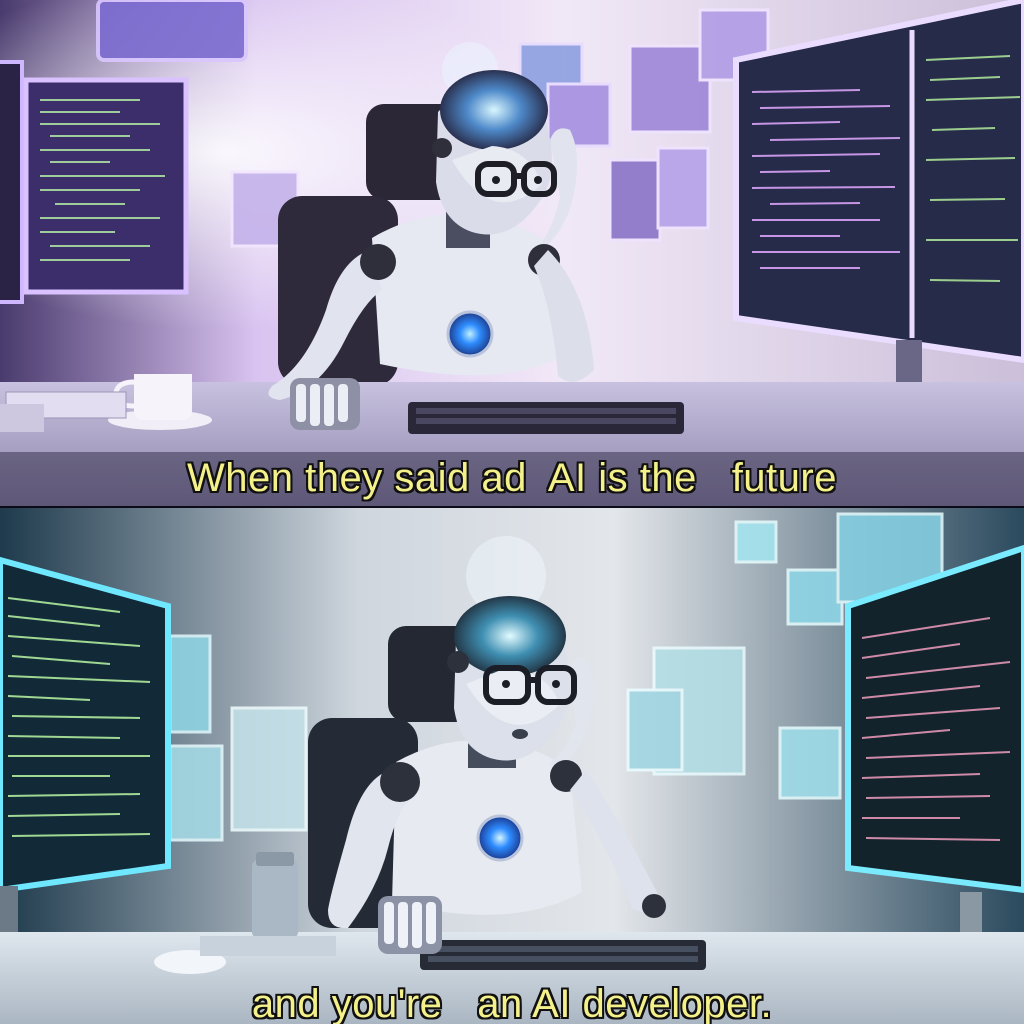 The width and height of the screenshot is (1024, 1024). What do you see at coordinates (94, 182) in the screenshot?
I see `monitor-left` at bounding box center [94, 182].